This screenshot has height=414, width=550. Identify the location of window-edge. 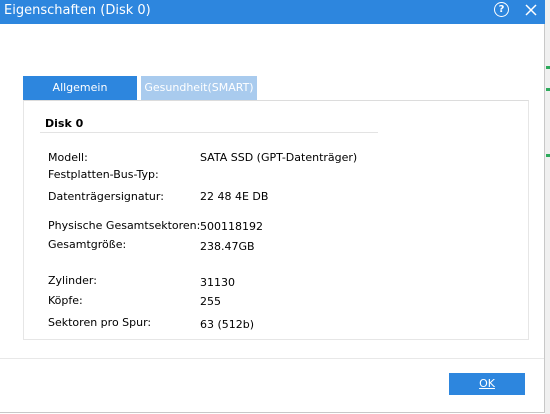
(547, 207).